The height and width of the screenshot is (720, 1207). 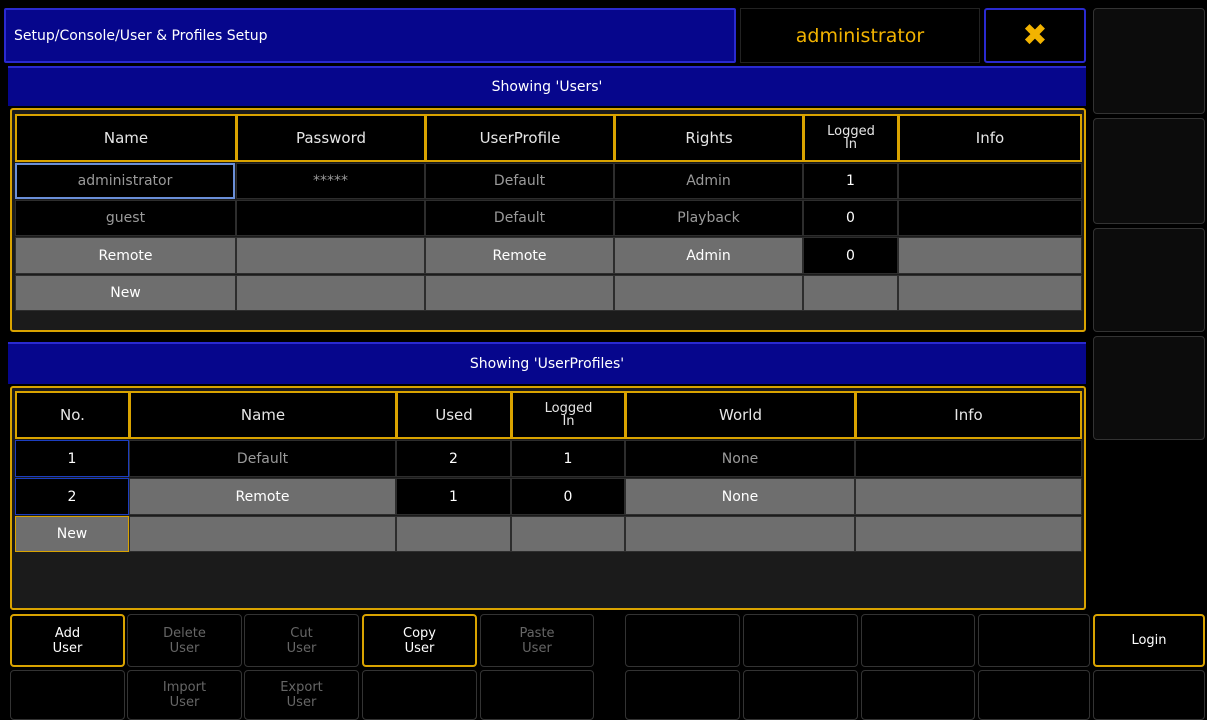 I want to click on title-bar: Setup/Console/User & Profiles Setup, so click(x=370, y=35).